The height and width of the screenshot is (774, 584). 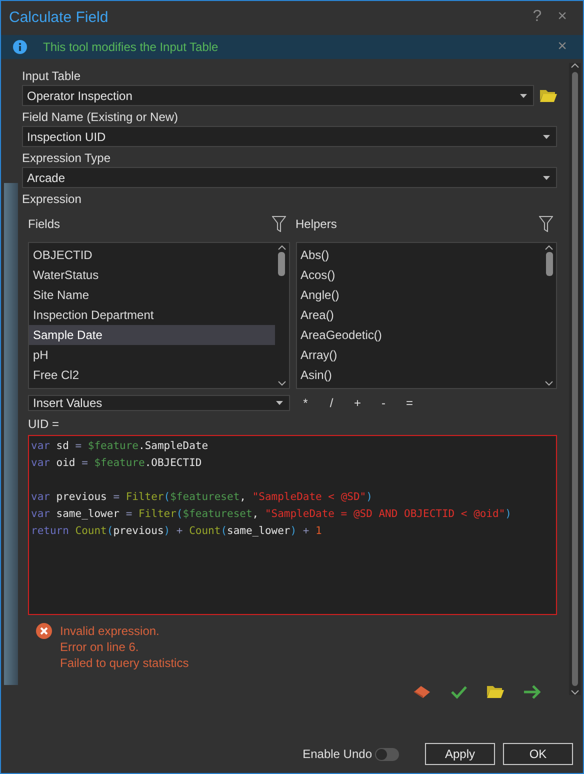 What do you see at coordinates (306, 403) in the screenshot?
I see `operator-button: *` at bounding box center [306, 403].